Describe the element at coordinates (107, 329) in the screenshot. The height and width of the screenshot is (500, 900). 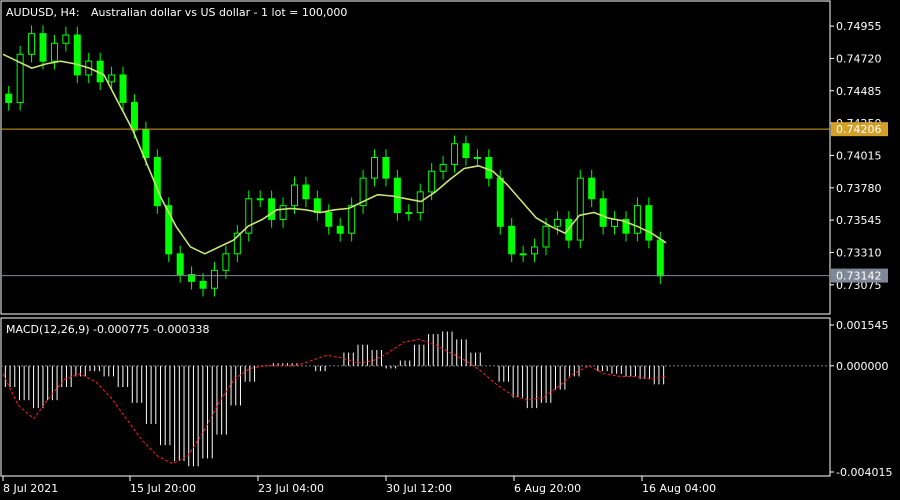
I see `macd-label: MACD(12,26,9) -0.000775 -0.000338` at that location.